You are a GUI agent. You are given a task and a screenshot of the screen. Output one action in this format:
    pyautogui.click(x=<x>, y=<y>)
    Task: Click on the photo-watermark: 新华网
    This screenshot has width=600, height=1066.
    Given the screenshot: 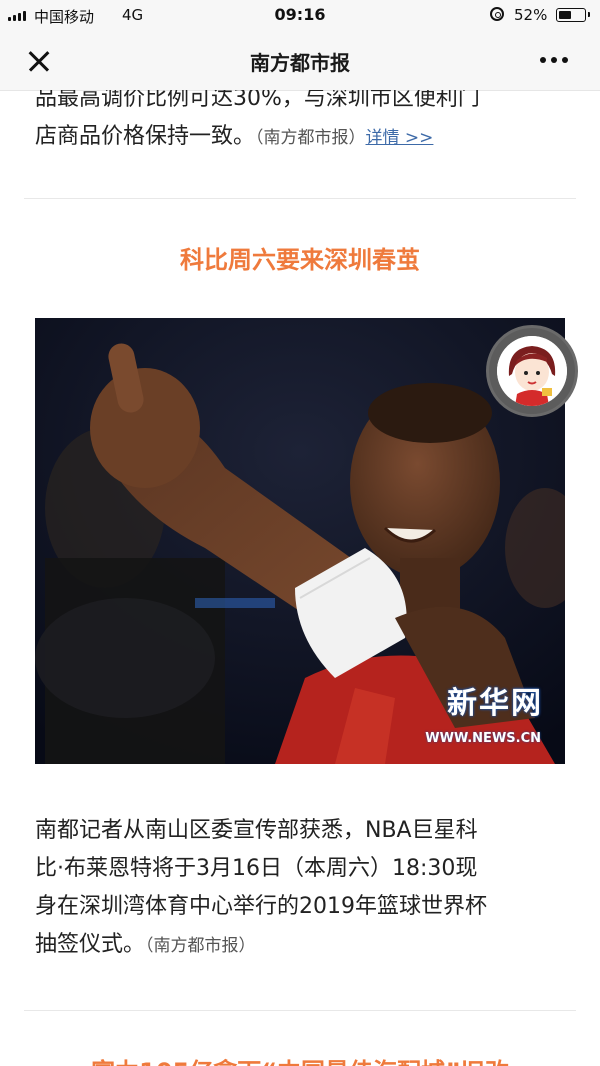 What is the action you would take?
    pyautogui.click(x=495, y=703)
    